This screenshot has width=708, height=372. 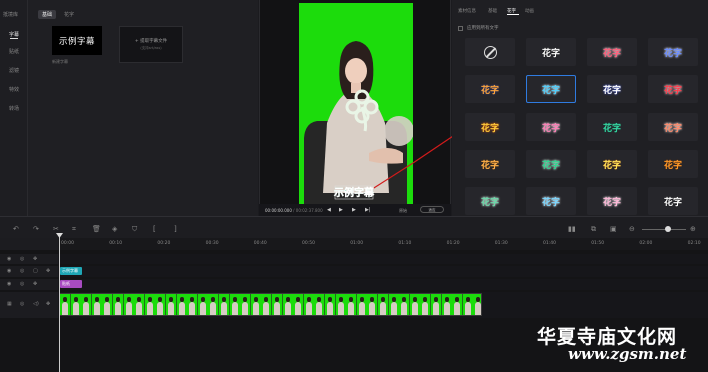 What do you see at coordinates (16, 229) in the screenshot?
I see `undo-icon: ↶` at bounding box center [16, 229].